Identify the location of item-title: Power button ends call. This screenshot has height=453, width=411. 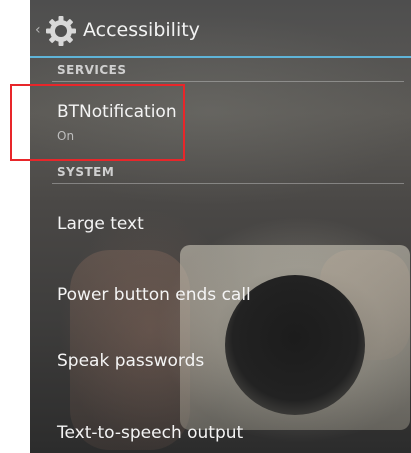
(154, 295).